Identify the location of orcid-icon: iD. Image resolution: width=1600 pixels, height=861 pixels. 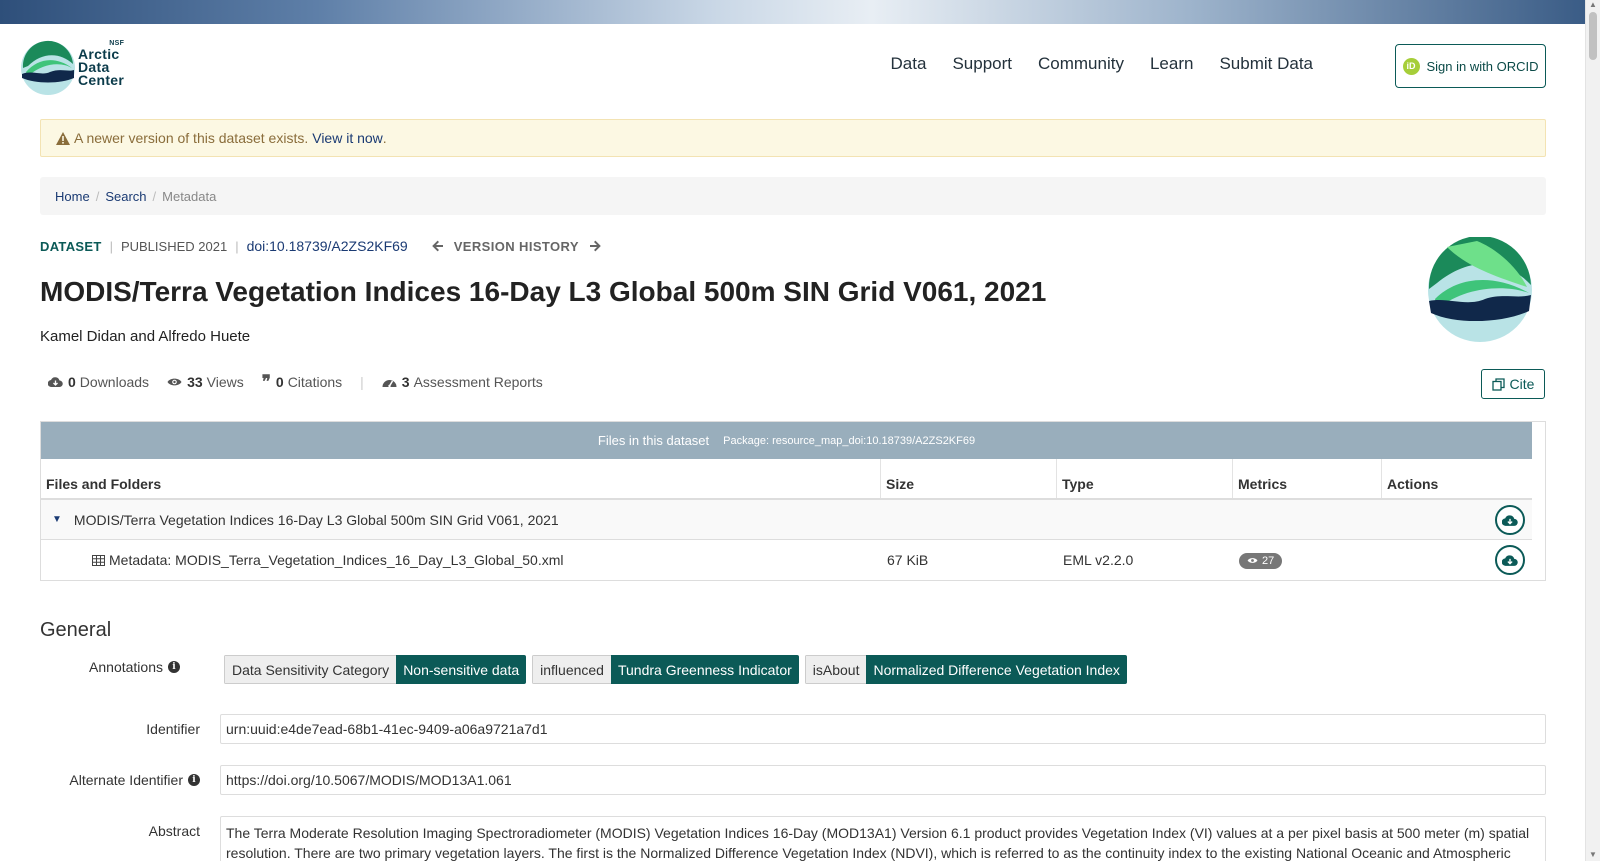
(1411, 66).